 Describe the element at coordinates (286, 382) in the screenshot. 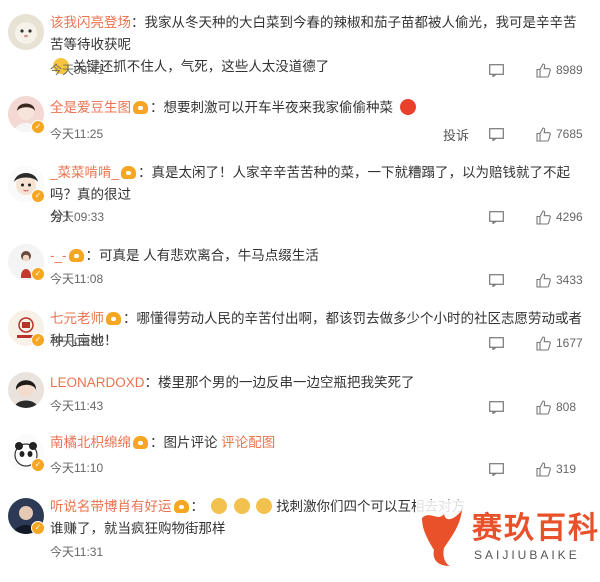

I see `comment-text: 楼里那个男的一边反串一边空瓶把我笑死了` at that location.